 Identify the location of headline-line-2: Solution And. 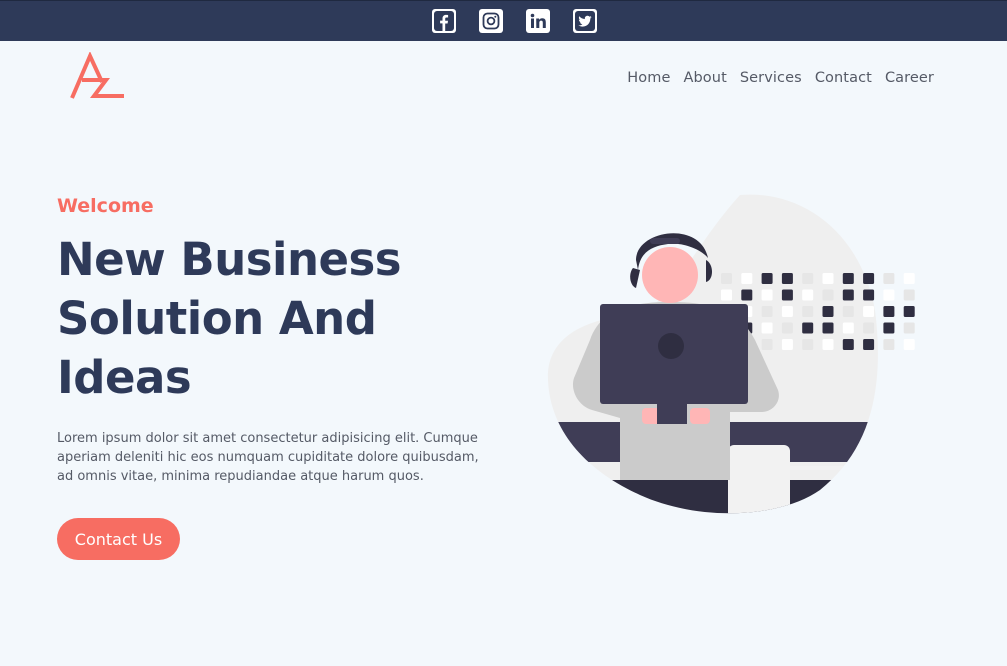
(217, 318).